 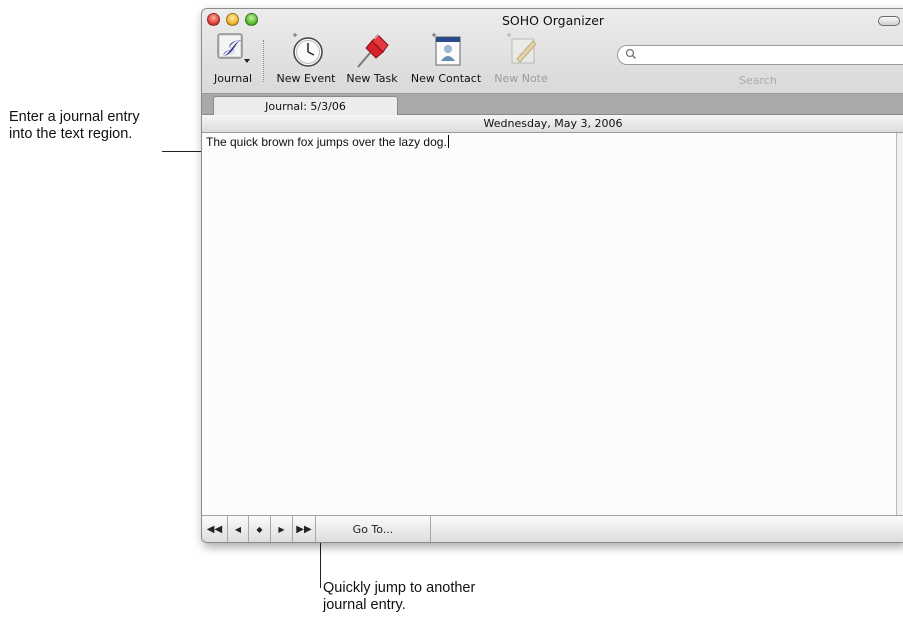 What do you see at coordinates (889, 21) in the screenshot?
I see `toolbar-toggle-button` at bounding box center [889, 21].